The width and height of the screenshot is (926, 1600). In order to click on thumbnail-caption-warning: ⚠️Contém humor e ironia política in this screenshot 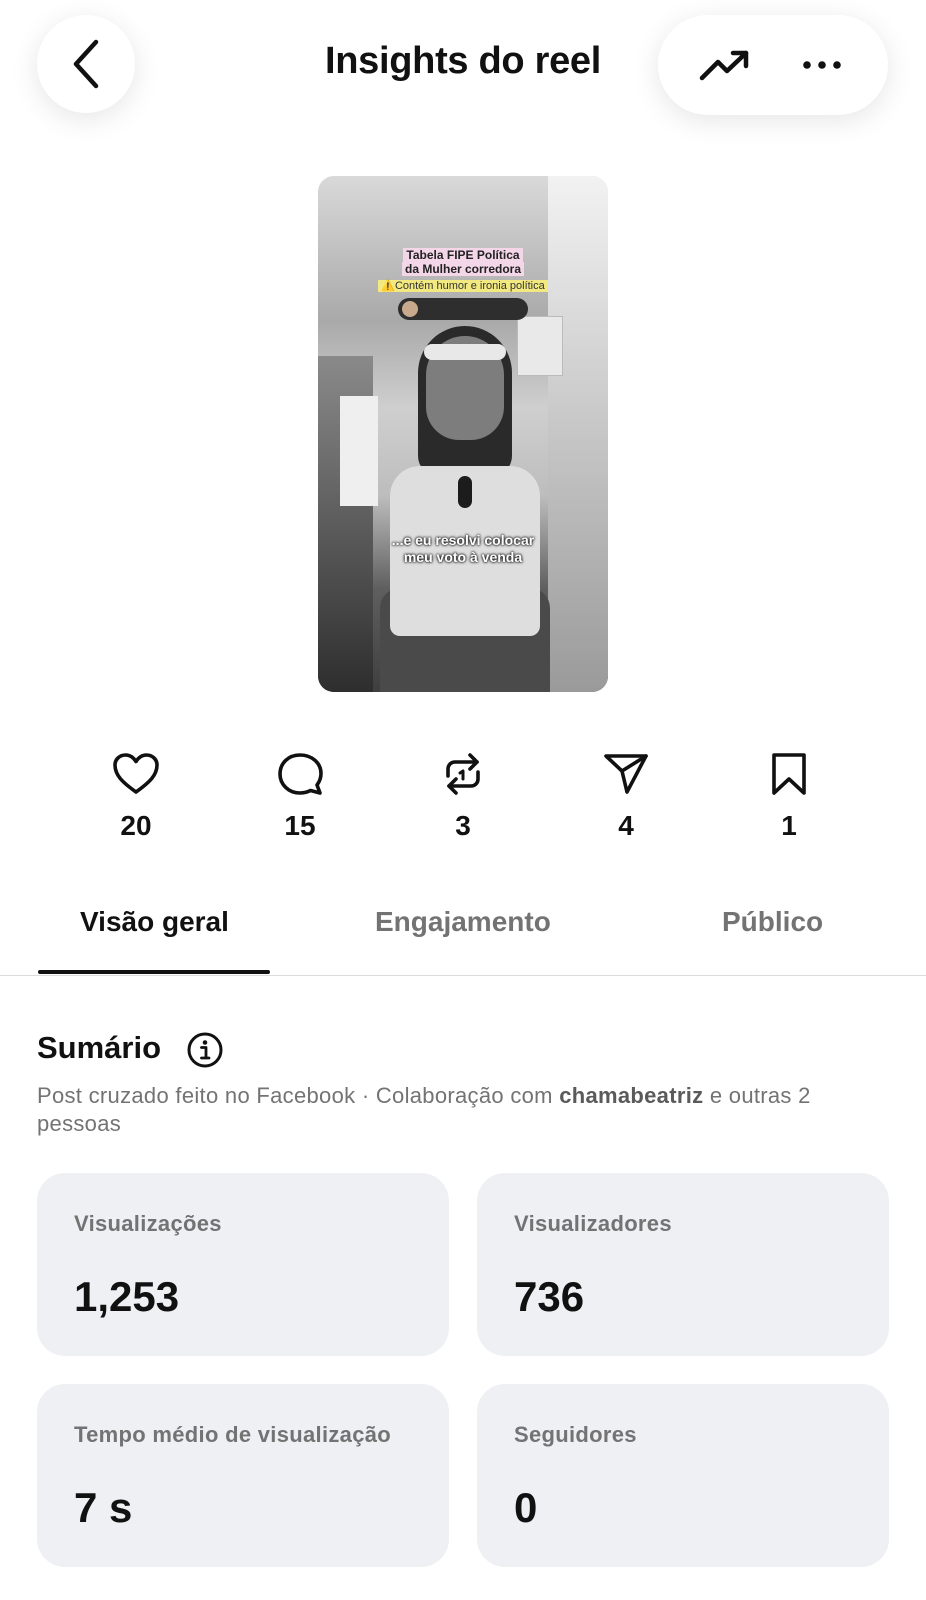, I will do `click(463, 286)`.